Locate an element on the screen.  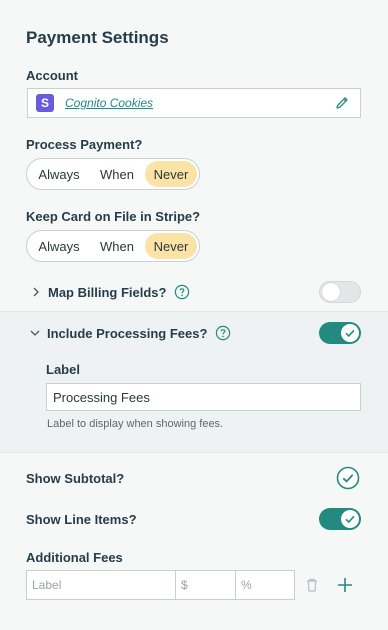
account-link: Cognito Cookies is located at coordinates (199, 103).